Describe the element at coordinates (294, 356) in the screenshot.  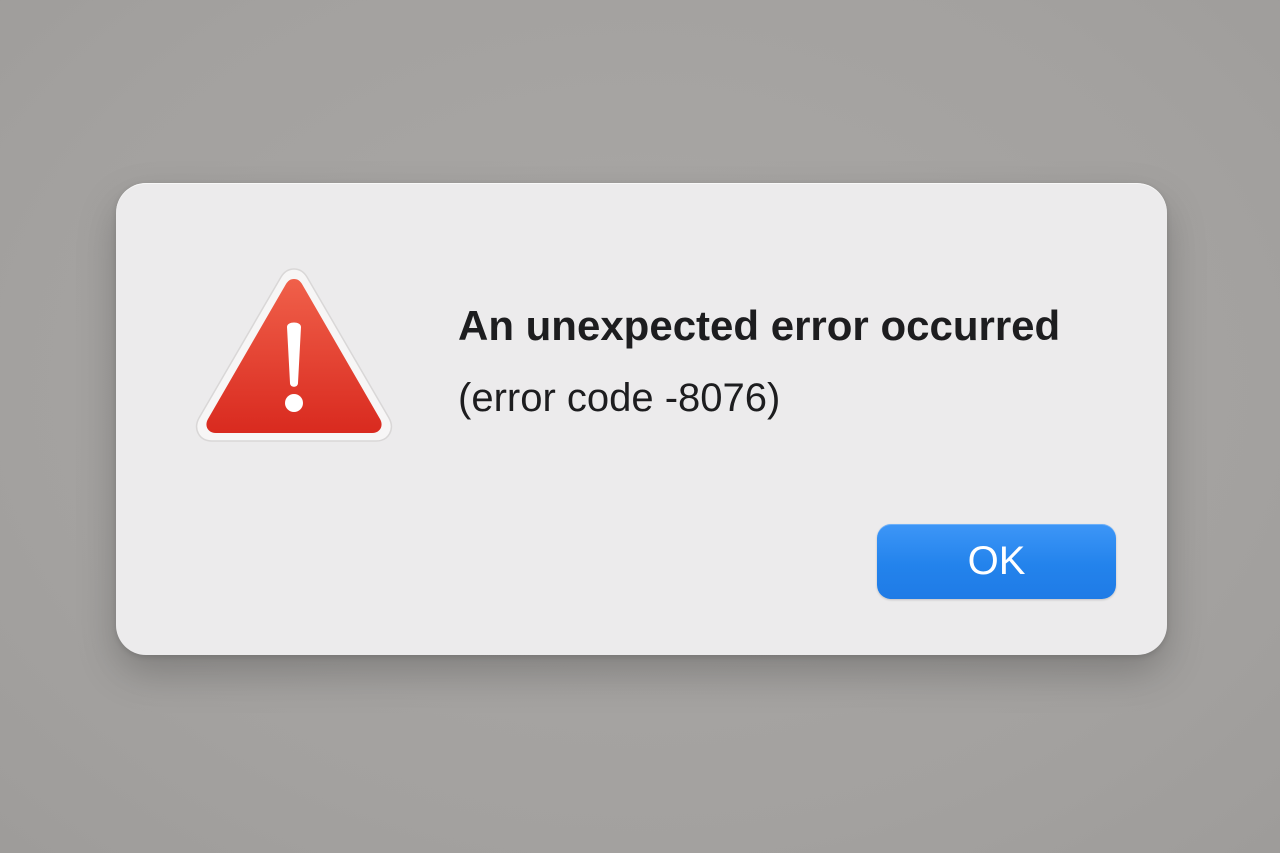
I see `warning-triangle-icon` at that location.